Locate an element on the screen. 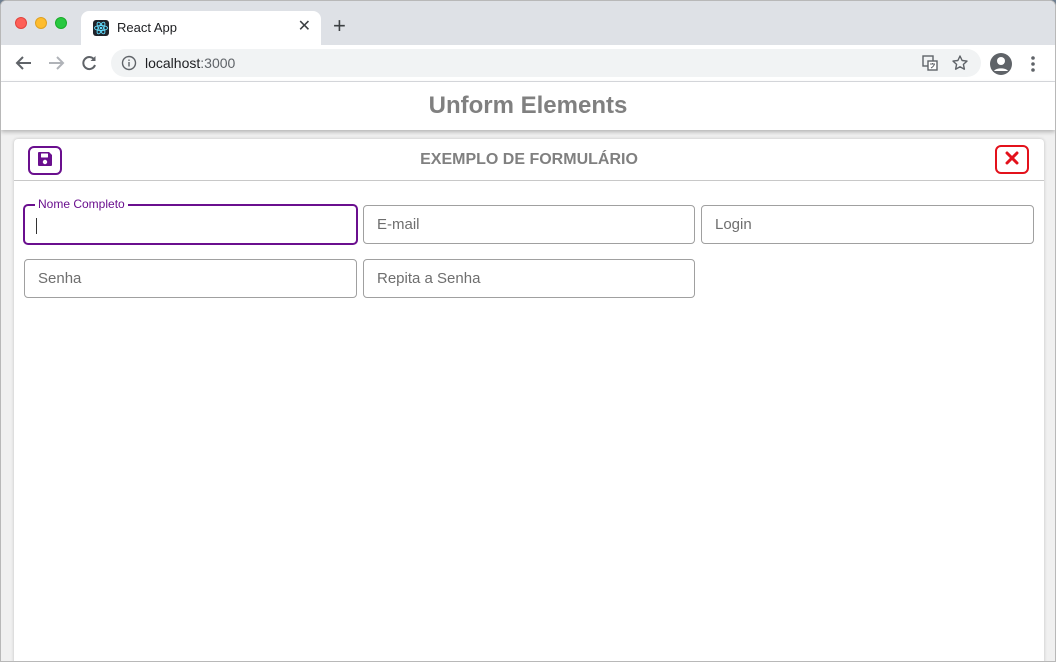 The image size is (1056, 662). senha-field is located at coordinates (190, 278).